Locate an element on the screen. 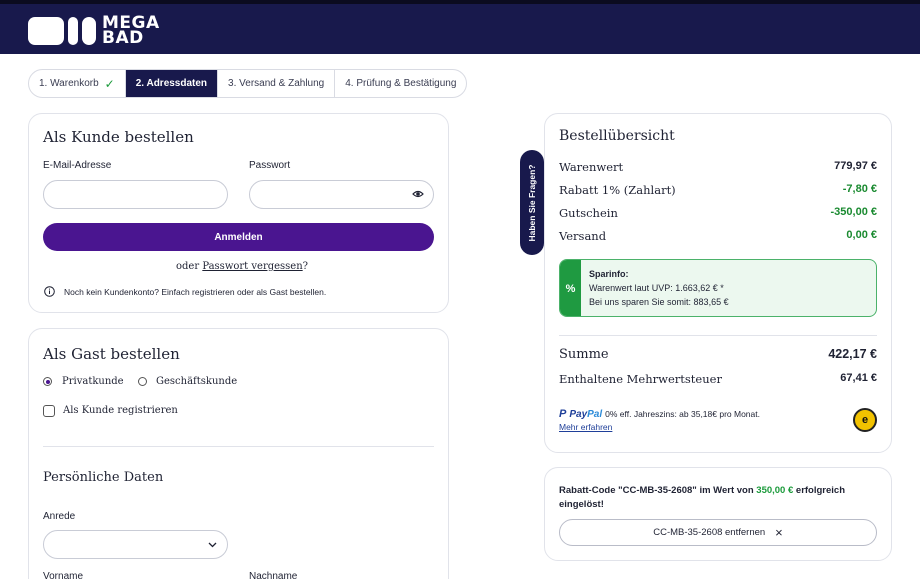  paypal-logo-pal: Pal is located at coordinates (595, 414).